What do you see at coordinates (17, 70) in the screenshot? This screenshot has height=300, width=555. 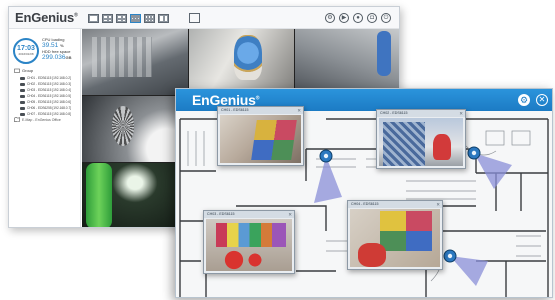 I see `group-icon` at bounding box center [17, 70].